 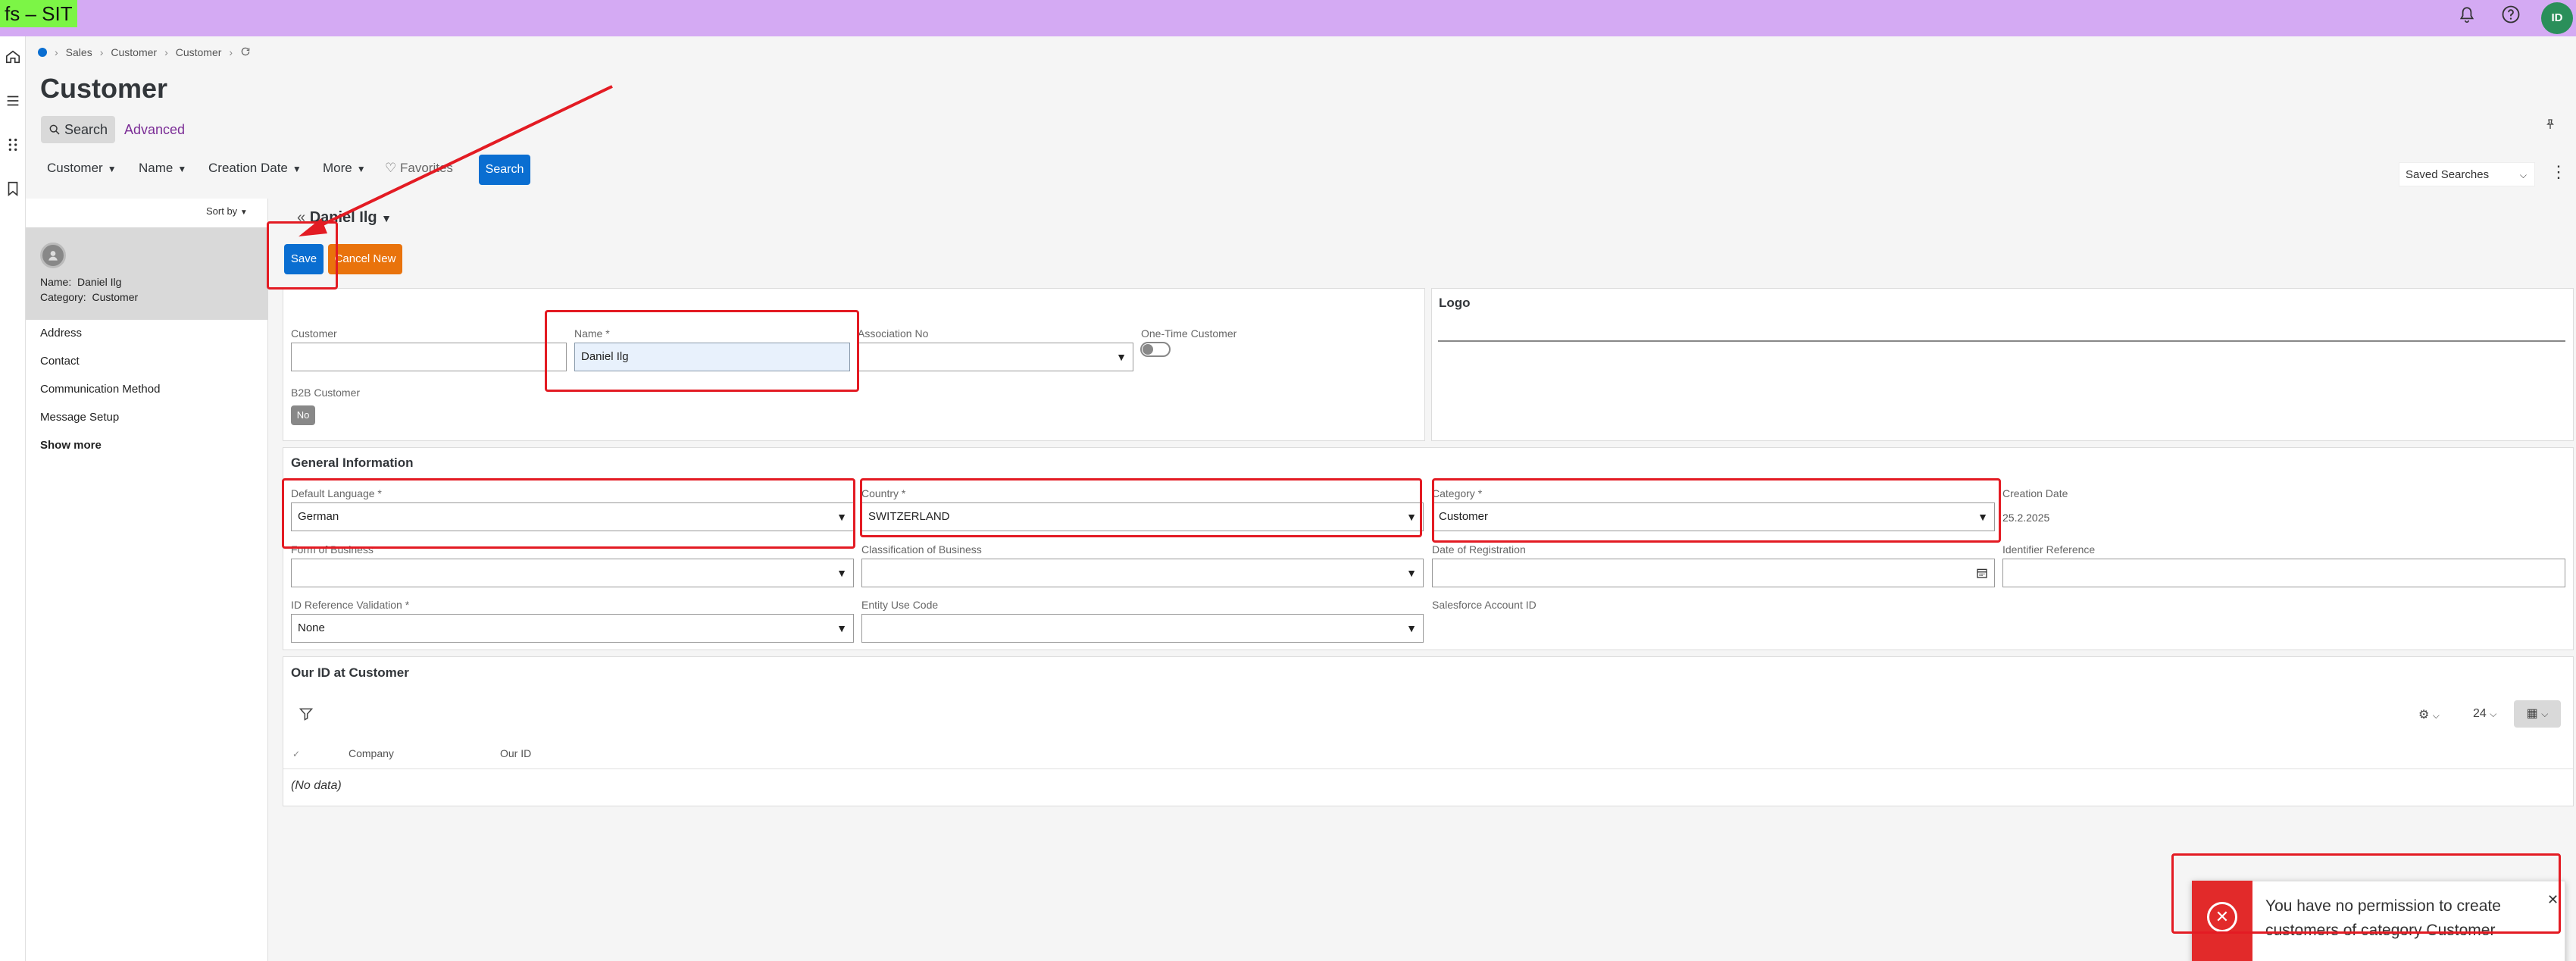 What do you see at coordinates (100, 389) in the screenshot?
I see `nav-link-communication-method: Communication Method` at bounding box center [100, 389].